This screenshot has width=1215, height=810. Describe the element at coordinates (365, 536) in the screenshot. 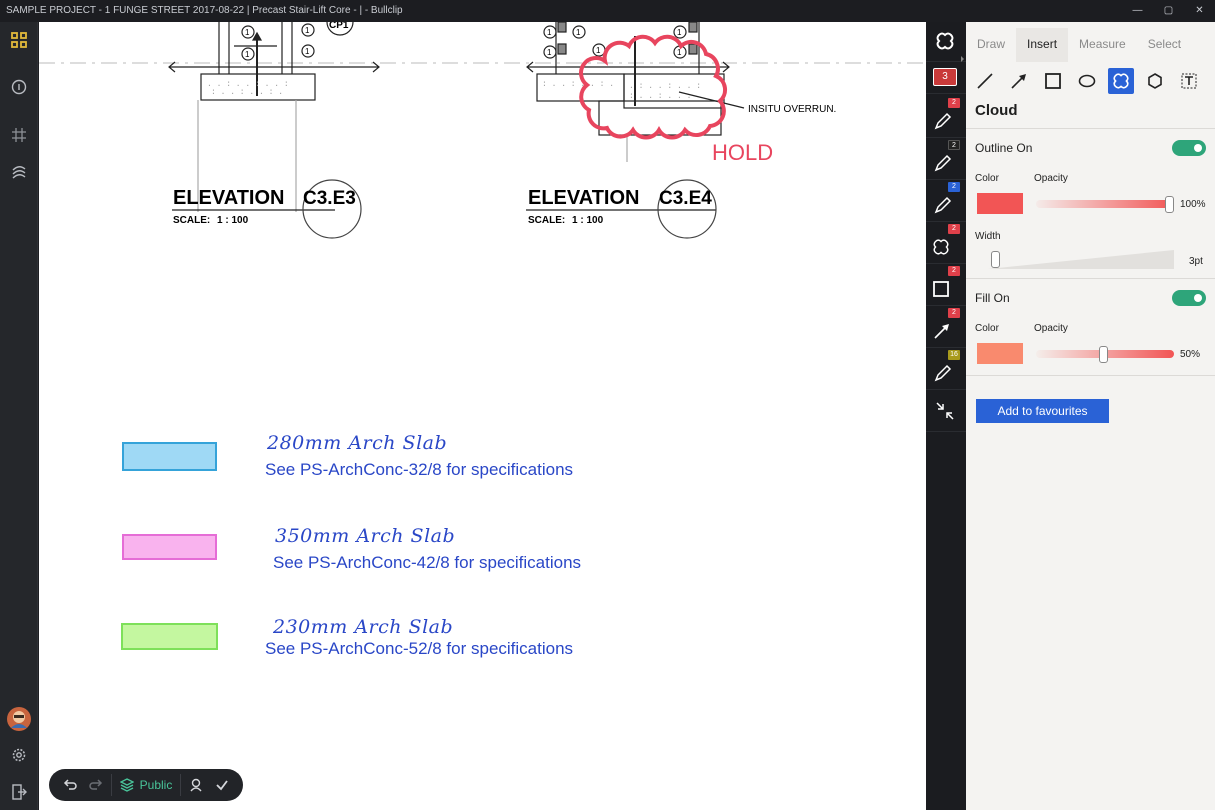

I see `legend-title-2: 350mm Arch Slab` at that location.